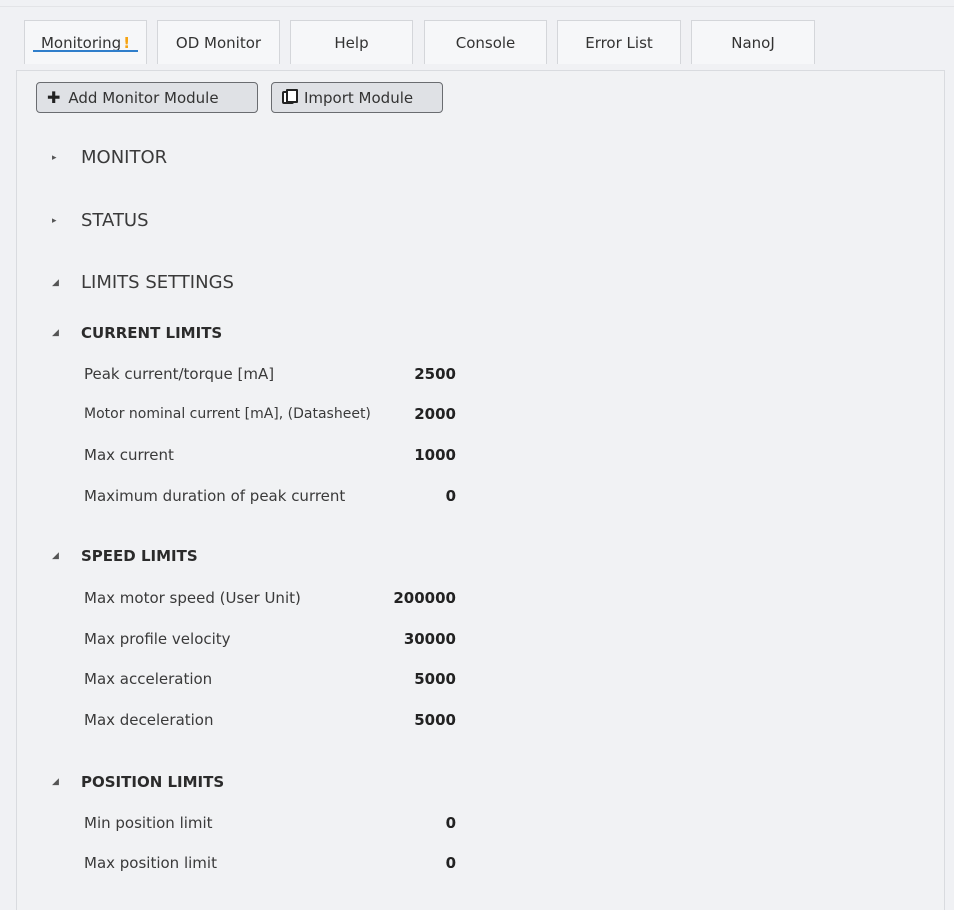 Image resolution: width=954 pixels, height=910 pixels. What do you see at coordinates (152, 333) in the screenshot?
I see `subsection-title: CURRENT LIMITS` at bounding box center [152, 333].